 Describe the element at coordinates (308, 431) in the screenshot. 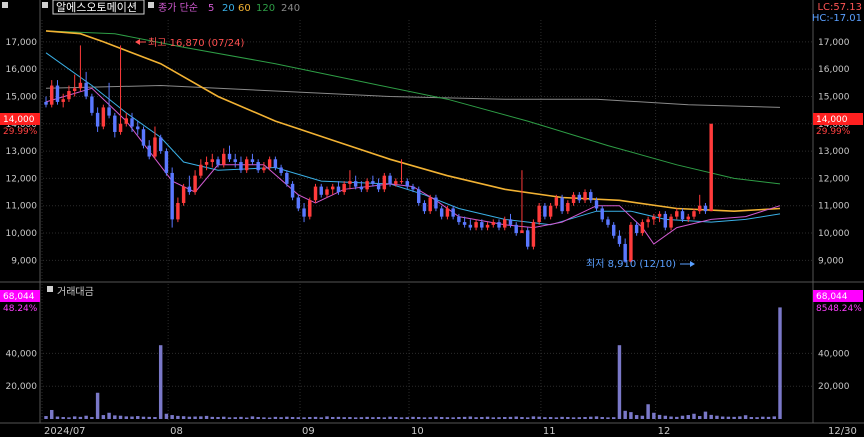

I see `x-tick-label: 09` at that location.